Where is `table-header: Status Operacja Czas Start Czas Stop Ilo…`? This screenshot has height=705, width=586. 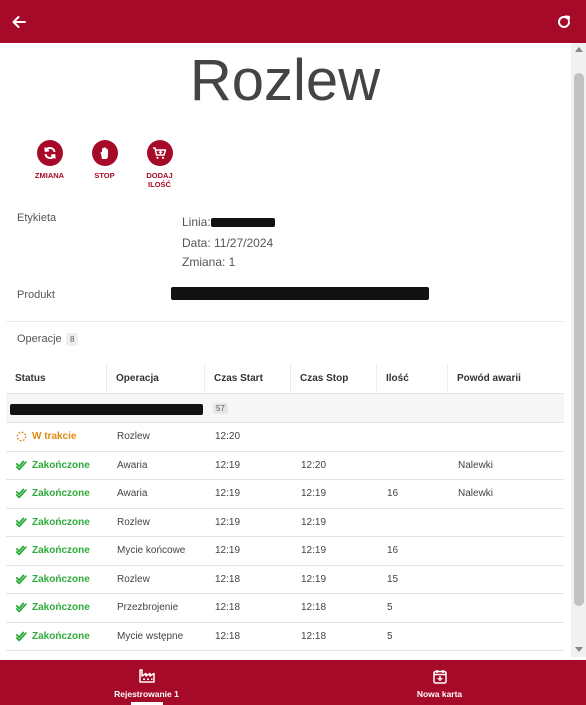
table-header: Status Operacja Czas Start Czas Stop Ilo… is located at coordinates (285, 379).